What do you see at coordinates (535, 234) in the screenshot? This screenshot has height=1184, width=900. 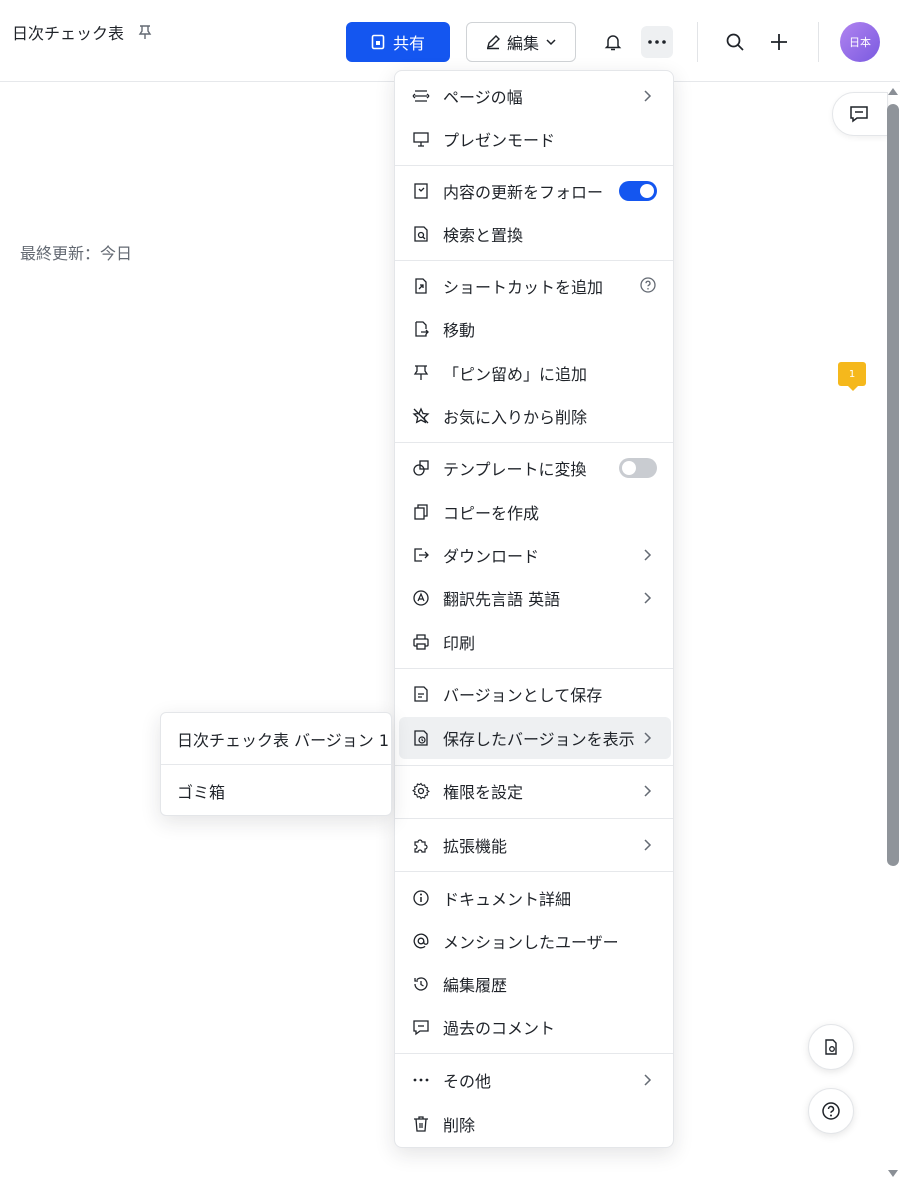 I see `menu-item-find-replace: 検索と置換` at bounding box center [535, 234].